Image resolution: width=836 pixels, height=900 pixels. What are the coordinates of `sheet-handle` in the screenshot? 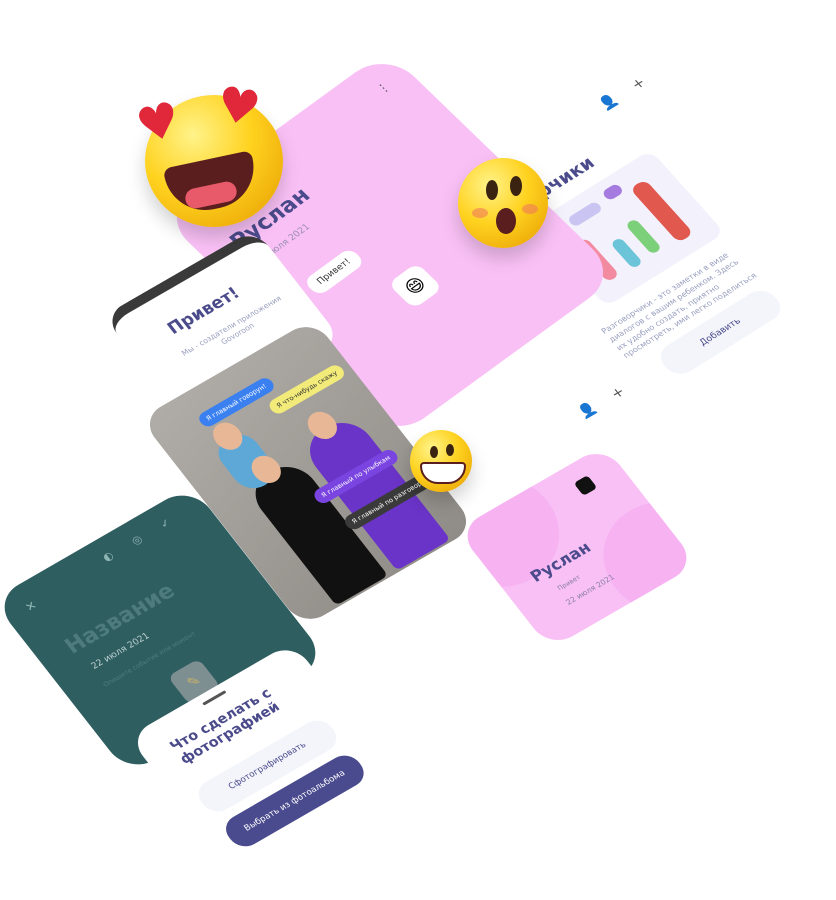 It's located at (214, 698).